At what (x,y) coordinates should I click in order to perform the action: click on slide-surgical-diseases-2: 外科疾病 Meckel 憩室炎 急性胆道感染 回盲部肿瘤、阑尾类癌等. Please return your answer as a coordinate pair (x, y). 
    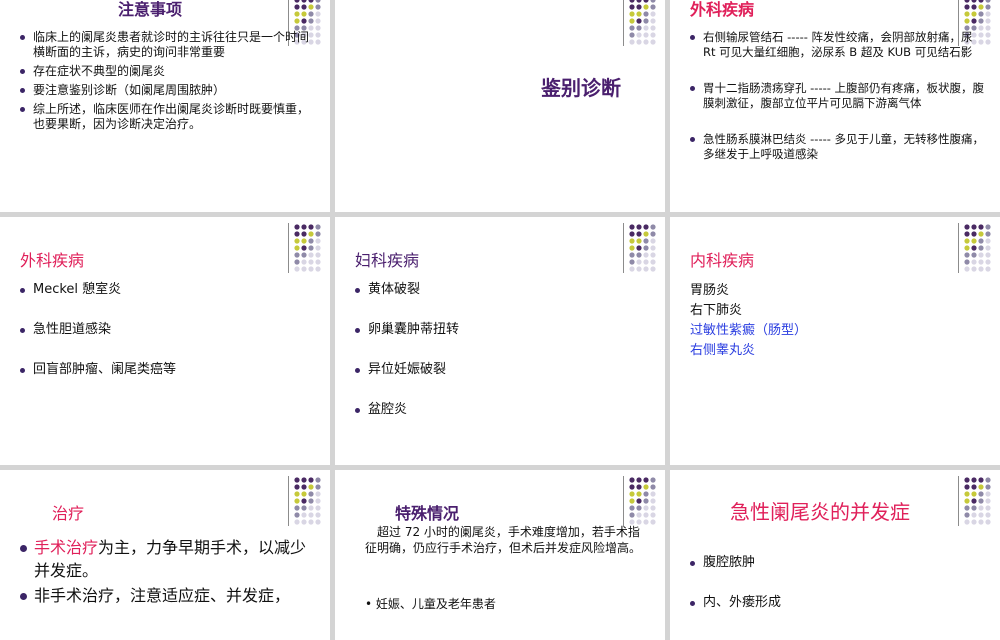
    Looking at the image, I should click on (165, 341).